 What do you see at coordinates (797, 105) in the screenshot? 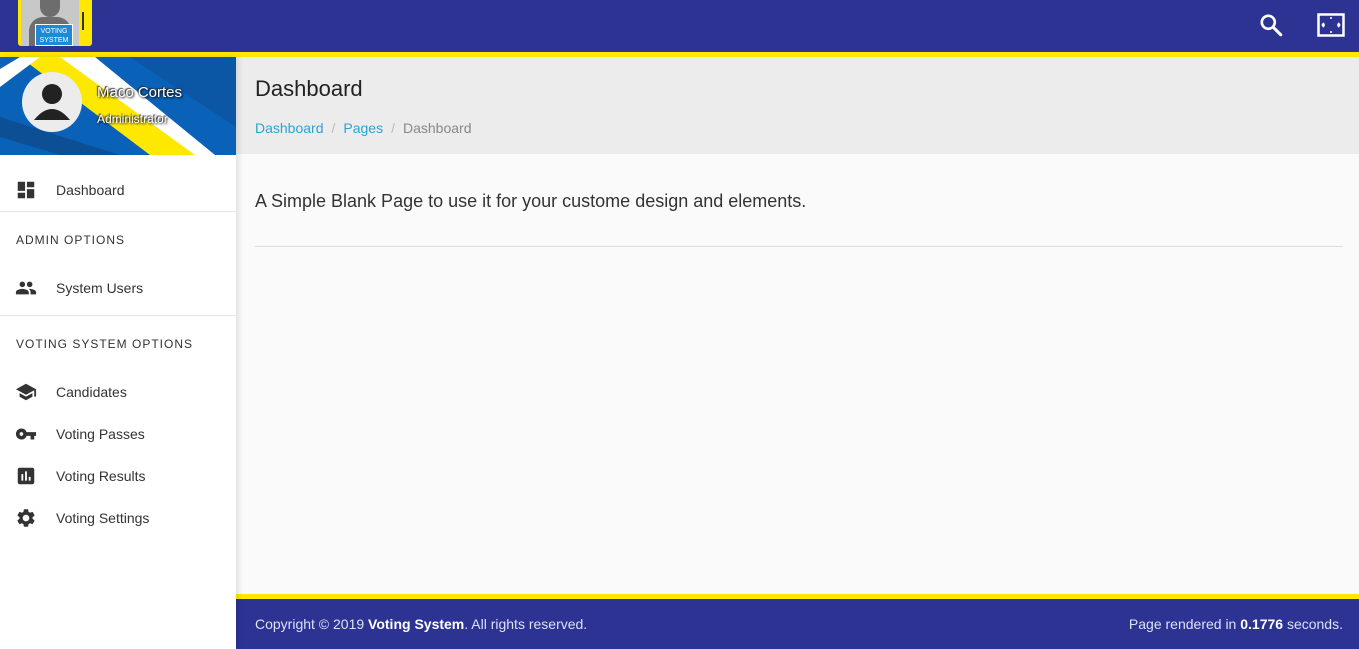
I see `content-header: Dashboard Dashboard / Pages / Dashboard` at bounding box center [797, 105].